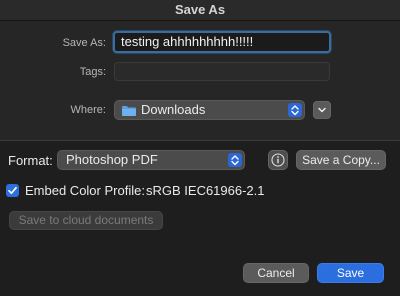 Image resolution: width=400 pixels, height=296 pixels. What do you see at coordinates (222, 71) in the screenshot?
I see `tags-input` at bounding box center [222, 71].